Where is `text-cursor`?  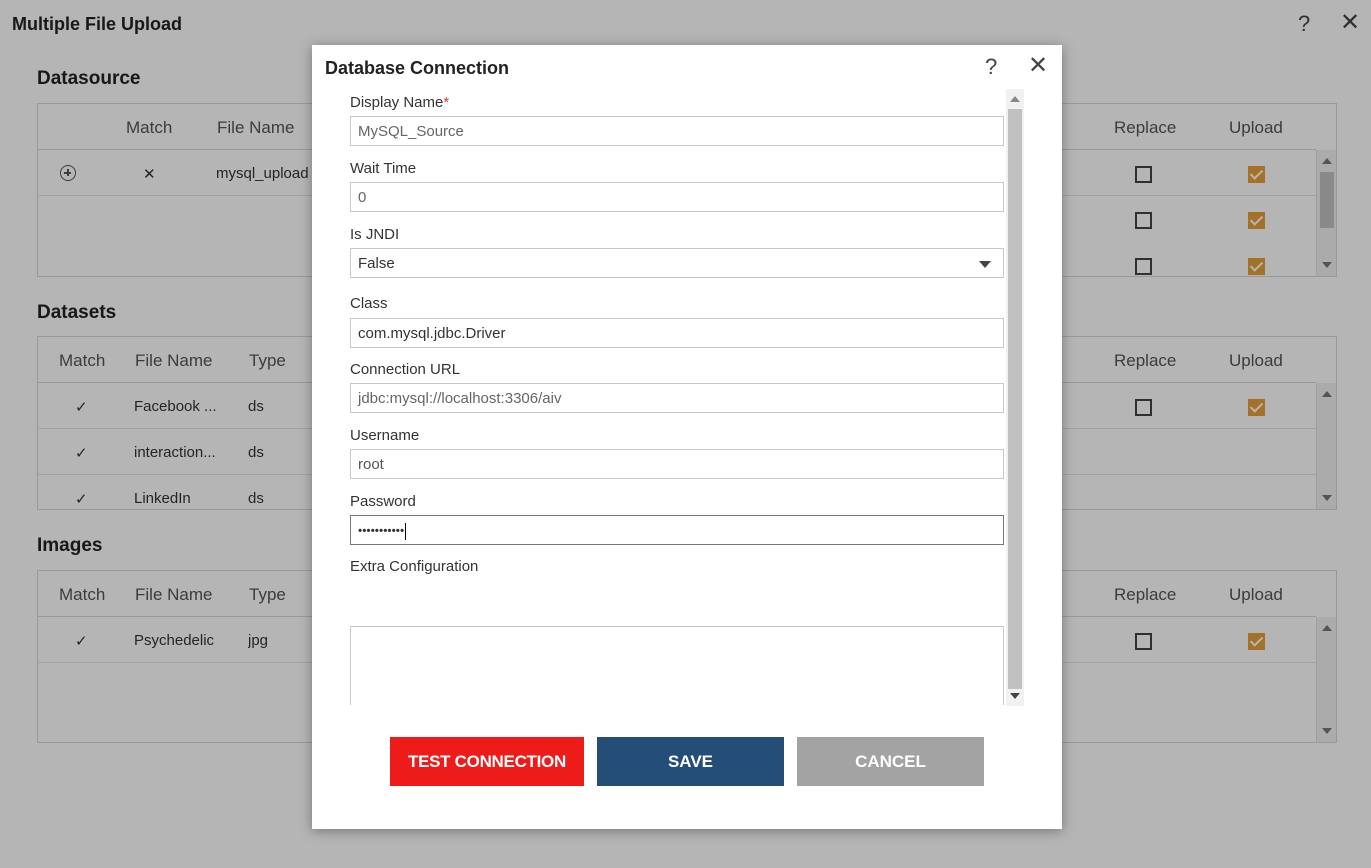
text-cursor is located at coordinates (406, 531).